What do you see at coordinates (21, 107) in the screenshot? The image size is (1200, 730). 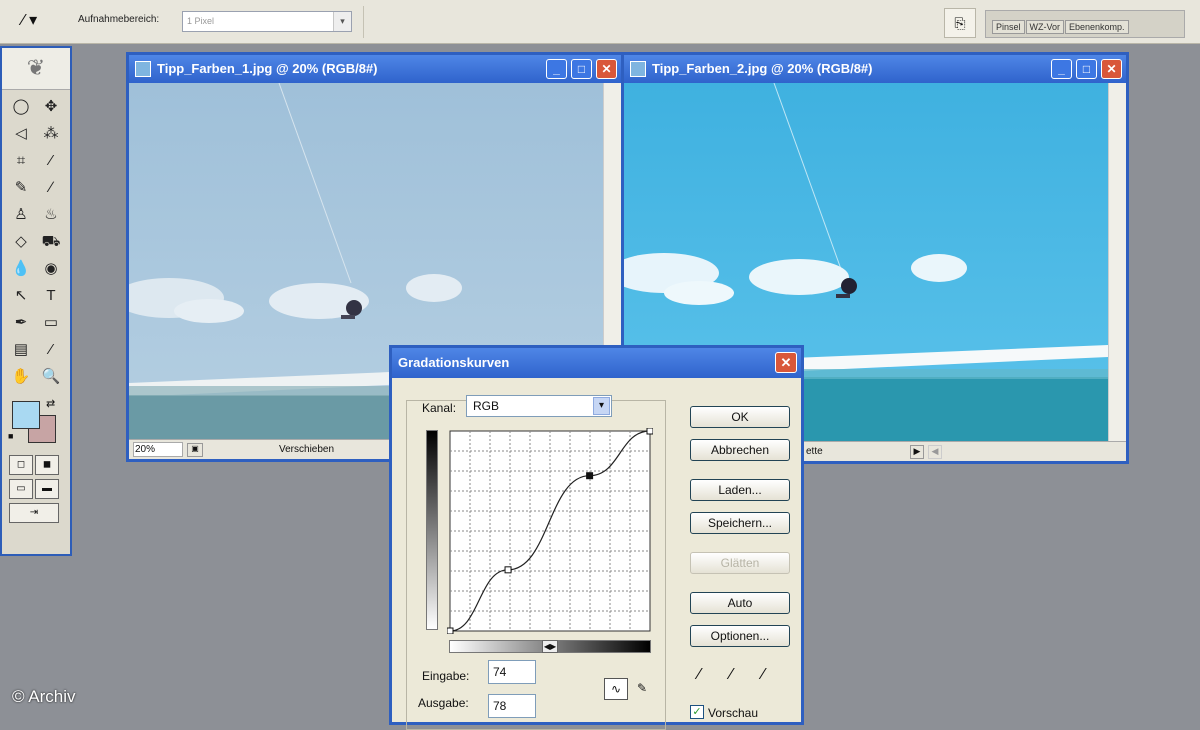 I see `tool-0-0-icon: ◯` at bounding box center [21, 107].